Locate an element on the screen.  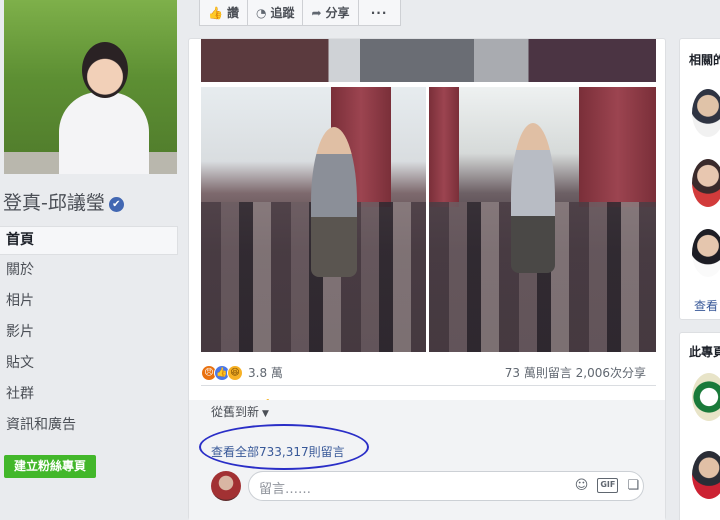
photo-person-head is located at coordinates (105, 70).